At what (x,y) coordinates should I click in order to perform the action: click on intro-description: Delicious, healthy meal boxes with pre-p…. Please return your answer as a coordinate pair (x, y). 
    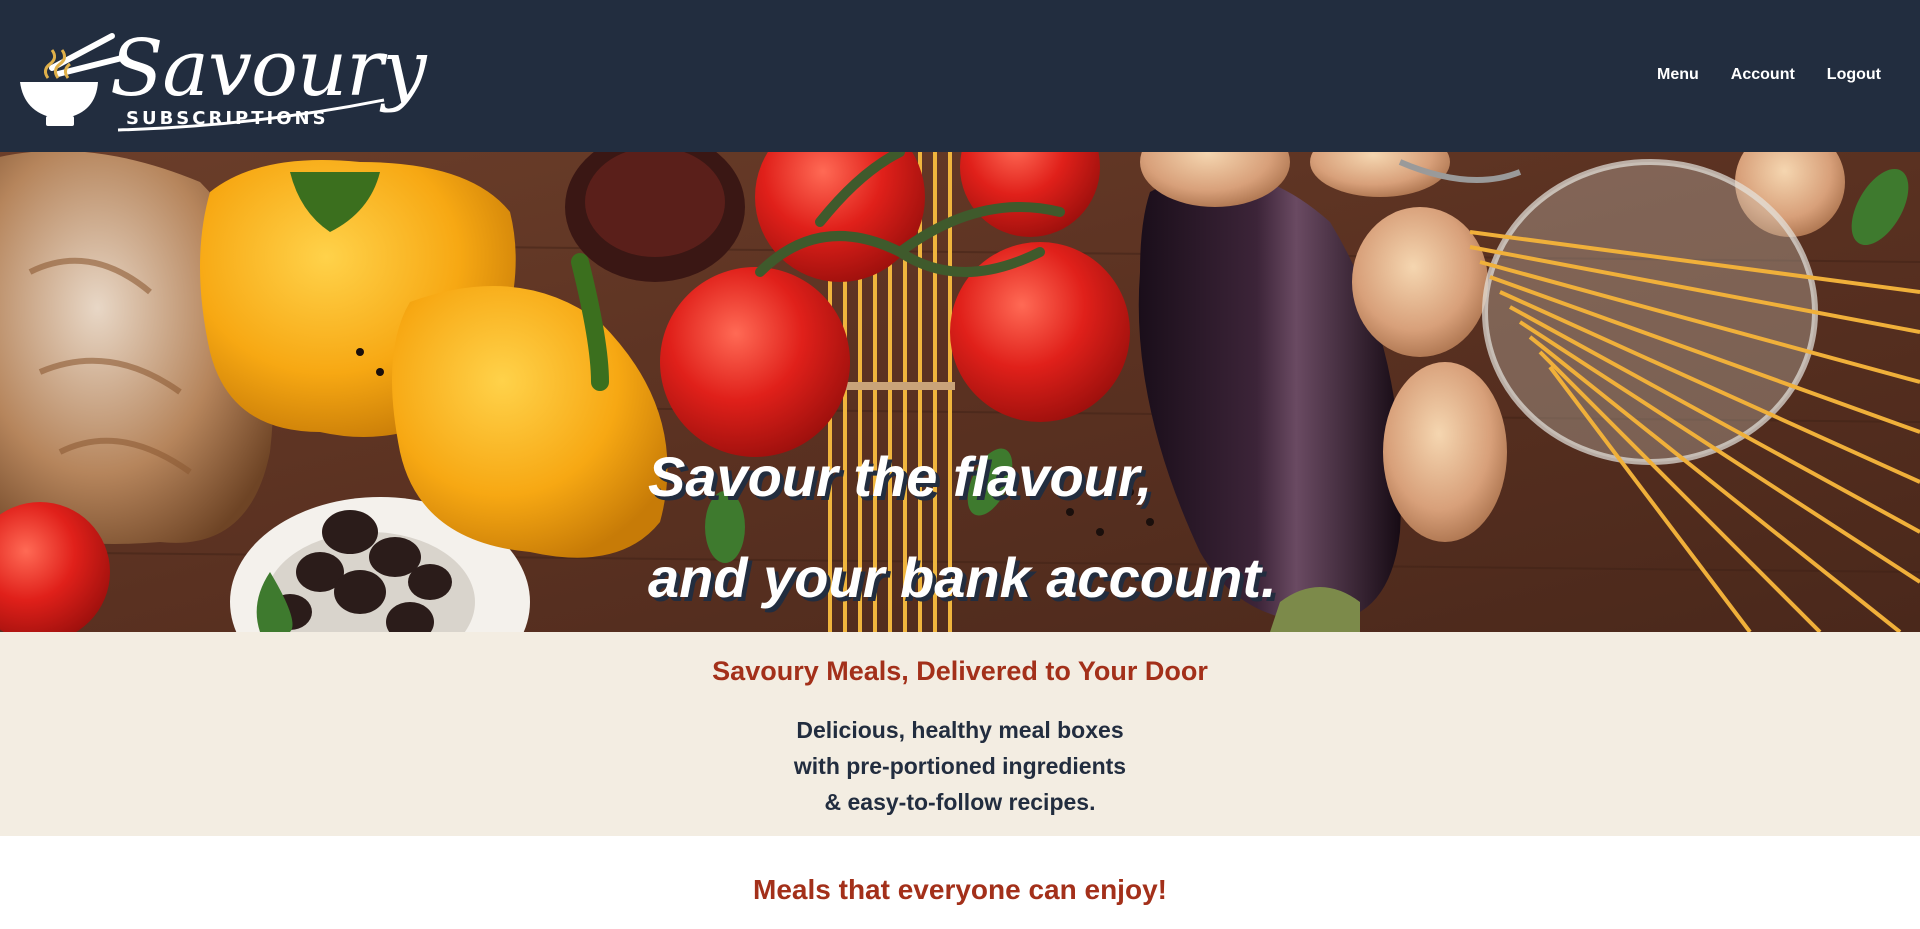
    Looking at the image, I should click on (960, 766).